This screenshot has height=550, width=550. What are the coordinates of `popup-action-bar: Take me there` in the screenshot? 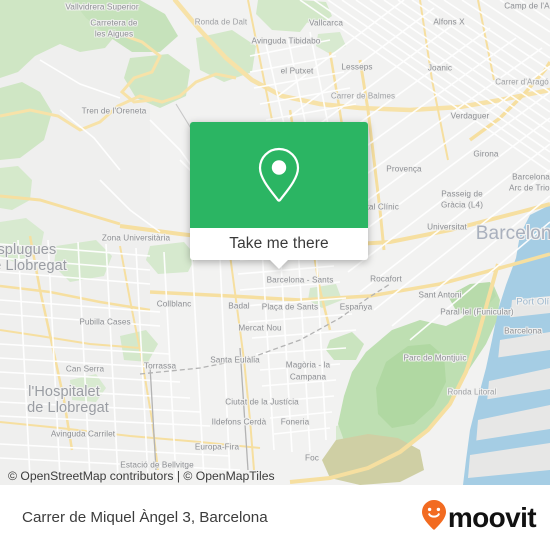 It's located at (279, 244).